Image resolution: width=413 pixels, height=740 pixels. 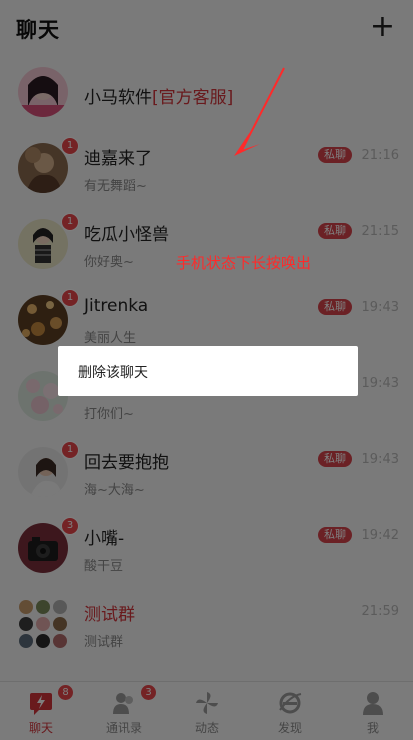 I want to click on context-menu: 删除该聊天, so click(x=208, y=371).